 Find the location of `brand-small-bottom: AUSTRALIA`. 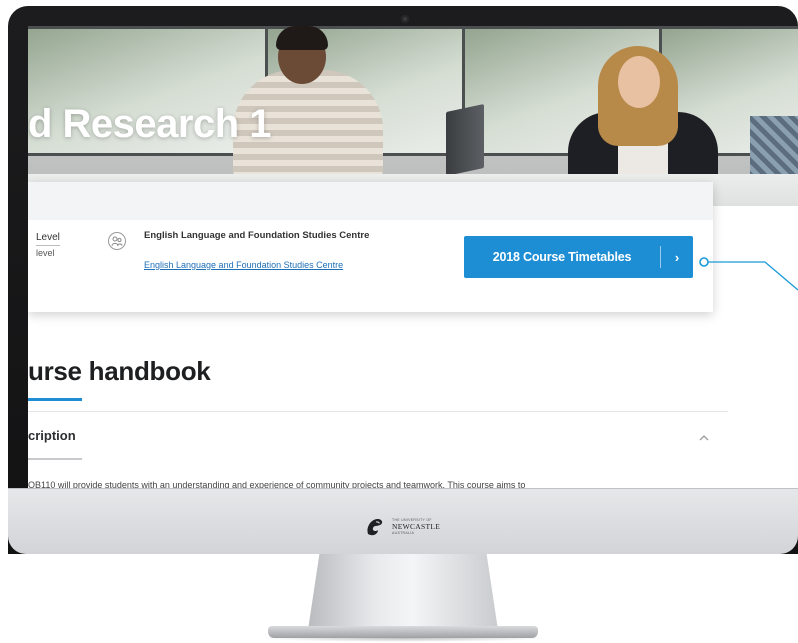

brand-small-bottom: AUSTRALIA is located at coordinates (403, 532).